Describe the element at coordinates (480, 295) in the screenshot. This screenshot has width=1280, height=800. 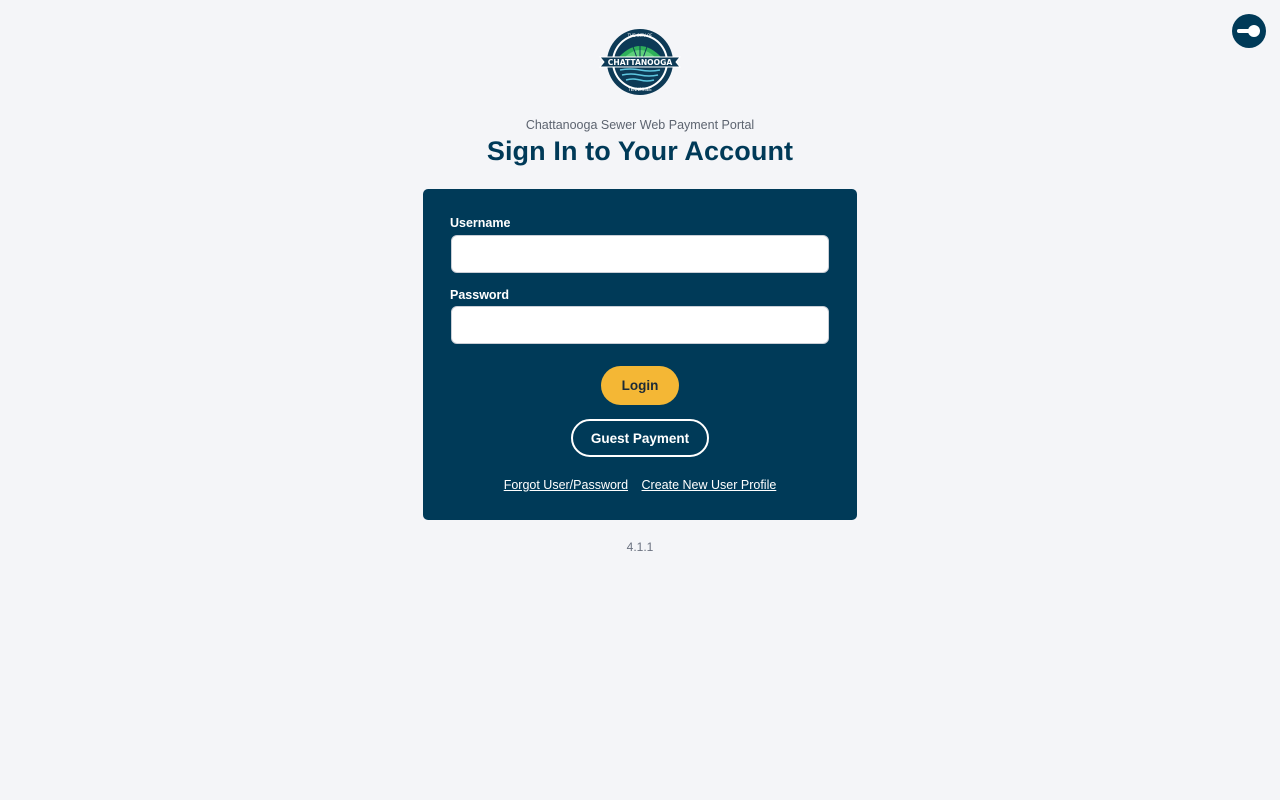
I see `password-label: Password` at that location.